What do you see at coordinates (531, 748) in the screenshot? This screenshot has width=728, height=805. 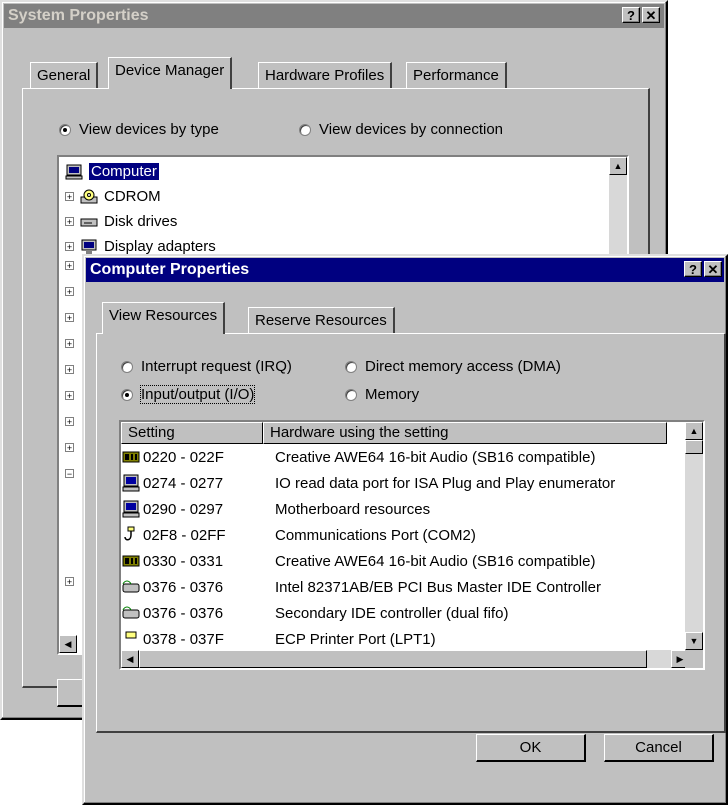 I see `ok-button: OK` at bounding box center [531, 748].